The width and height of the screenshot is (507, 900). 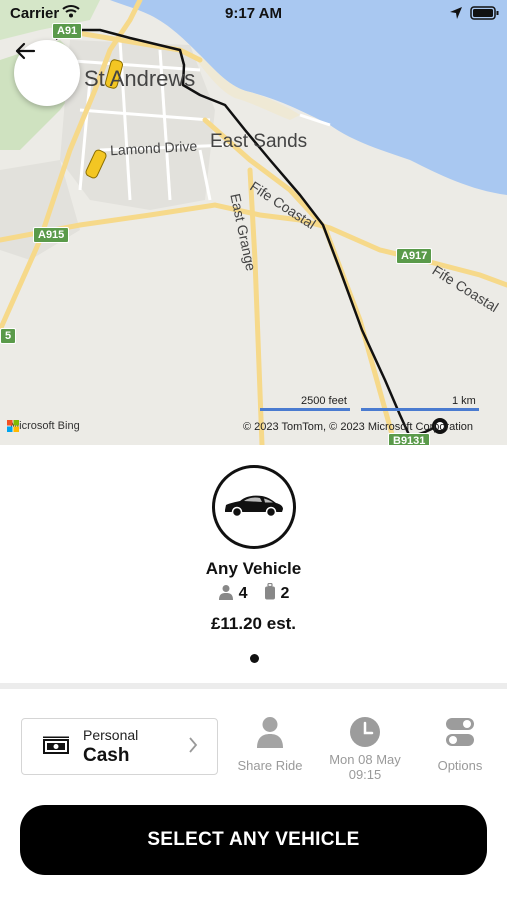 What do you see at coordinates (365, 774) in the screenshot?
I see `pickup-time: 09:15` at bounding box center [365, 774].